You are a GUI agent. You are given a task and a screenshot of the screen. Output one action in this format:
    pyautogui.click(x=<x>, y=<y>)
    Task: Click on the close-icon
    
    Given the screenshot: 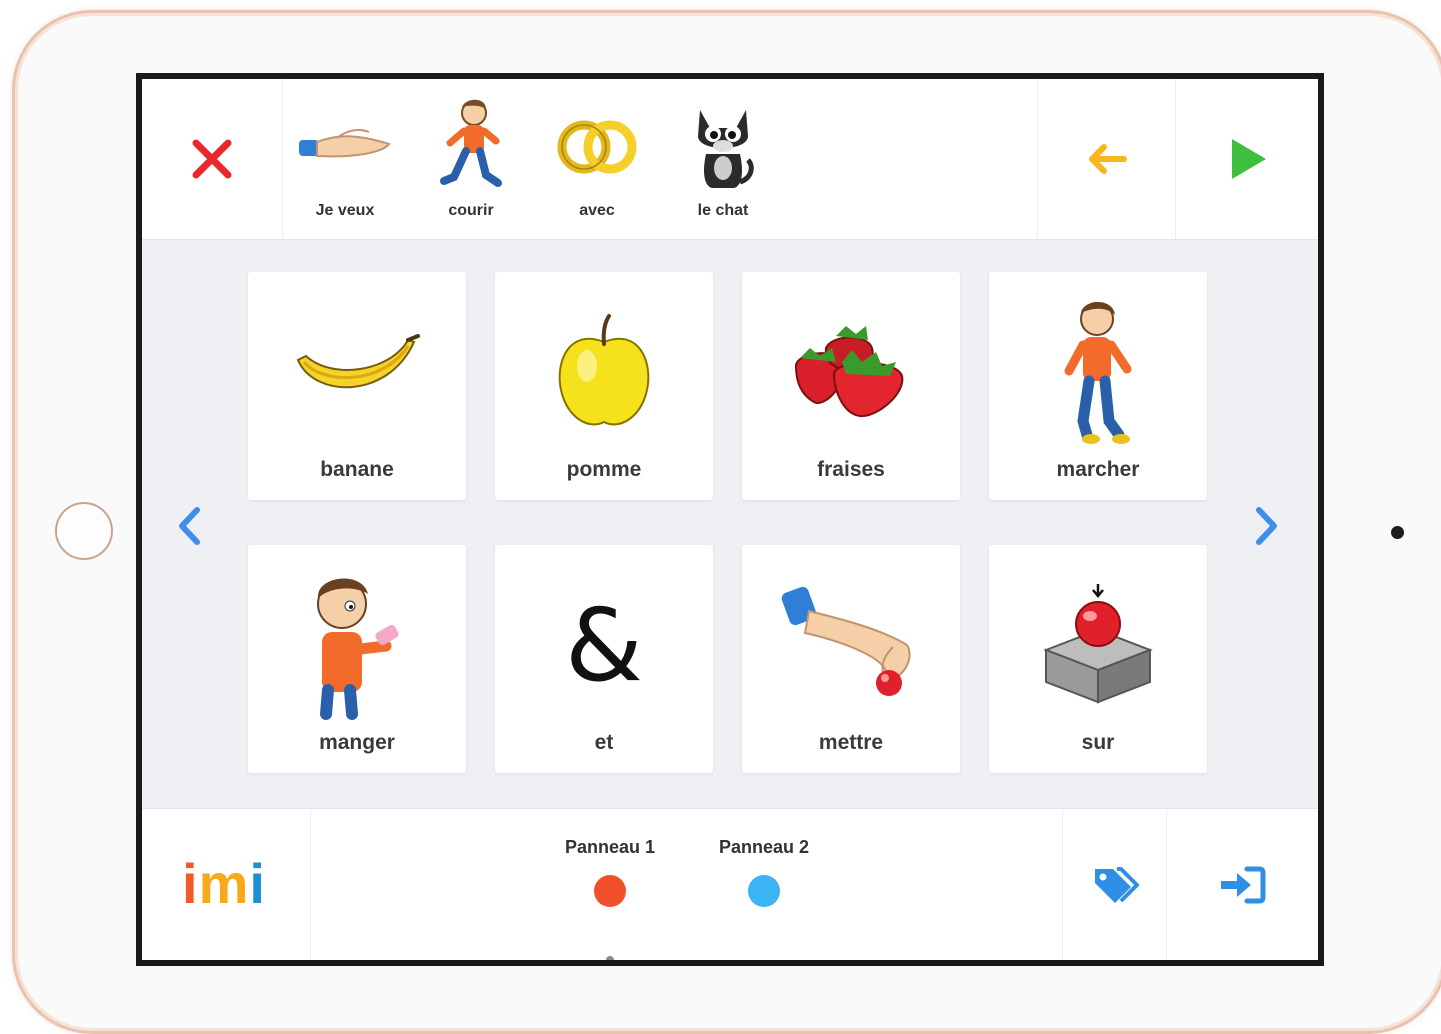 What is the action you would take?
    pyautogui.click(x=212, y=159)
    